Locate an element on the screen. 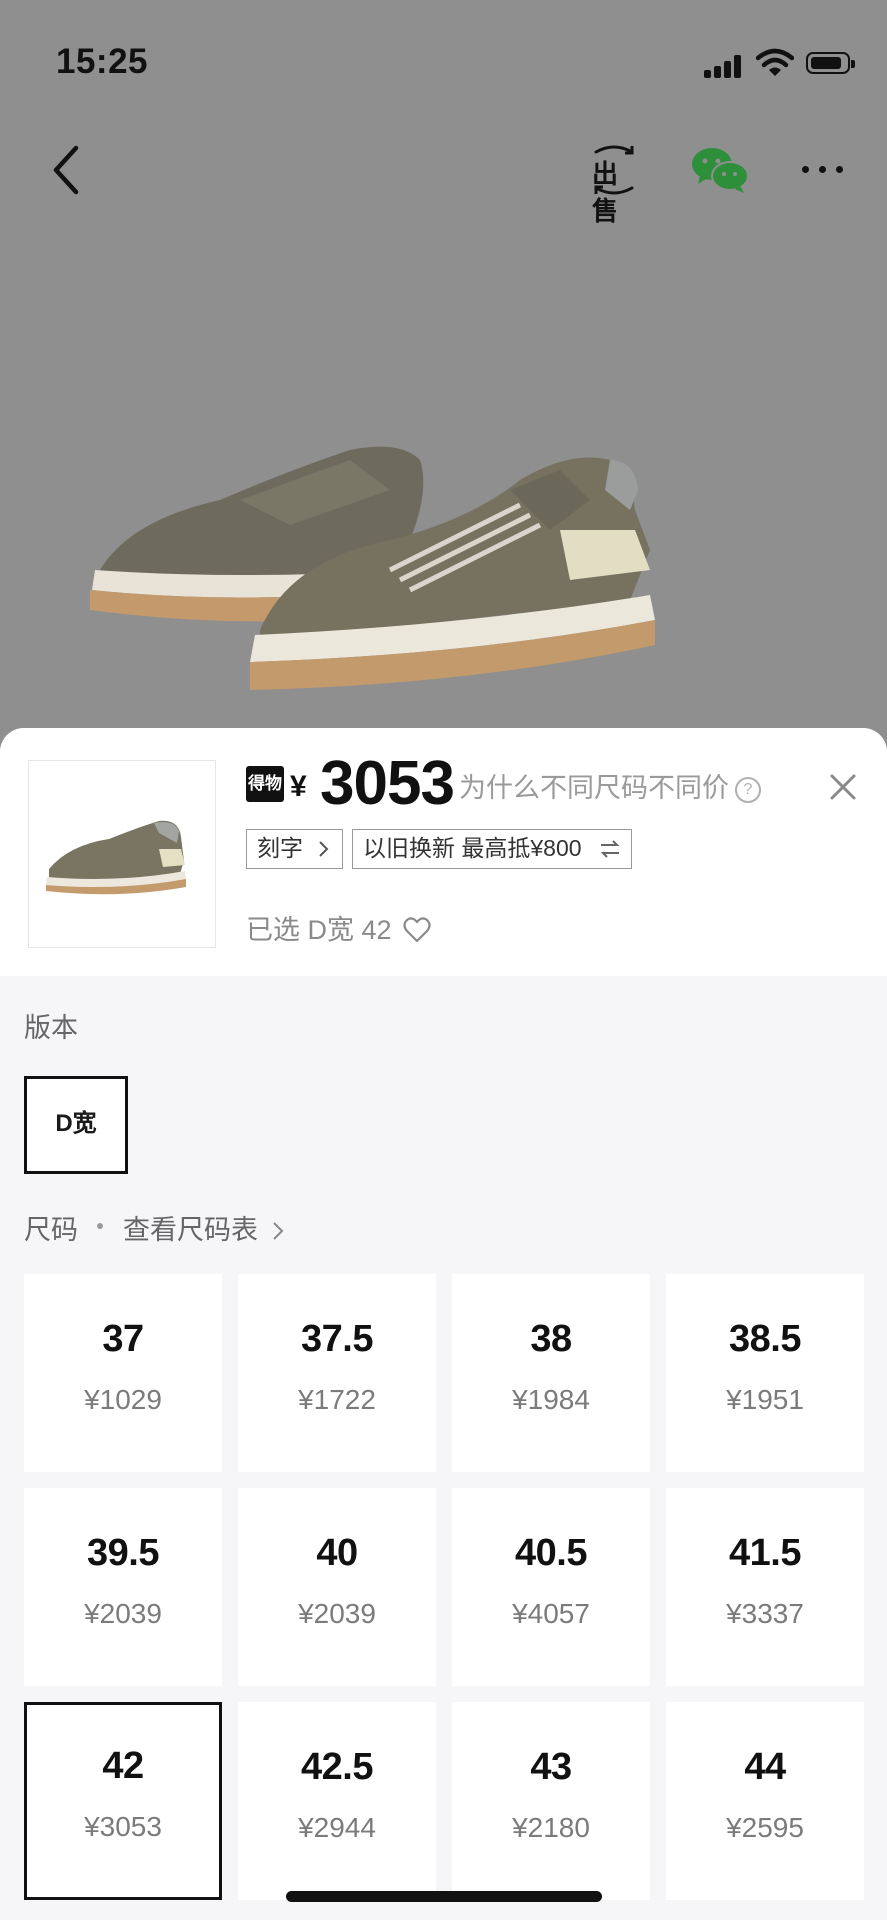 This screenshot has width=887, height=1920. trade-in-label: 以旧换新 最高抵¥800 is located at coordinates (472, 848).